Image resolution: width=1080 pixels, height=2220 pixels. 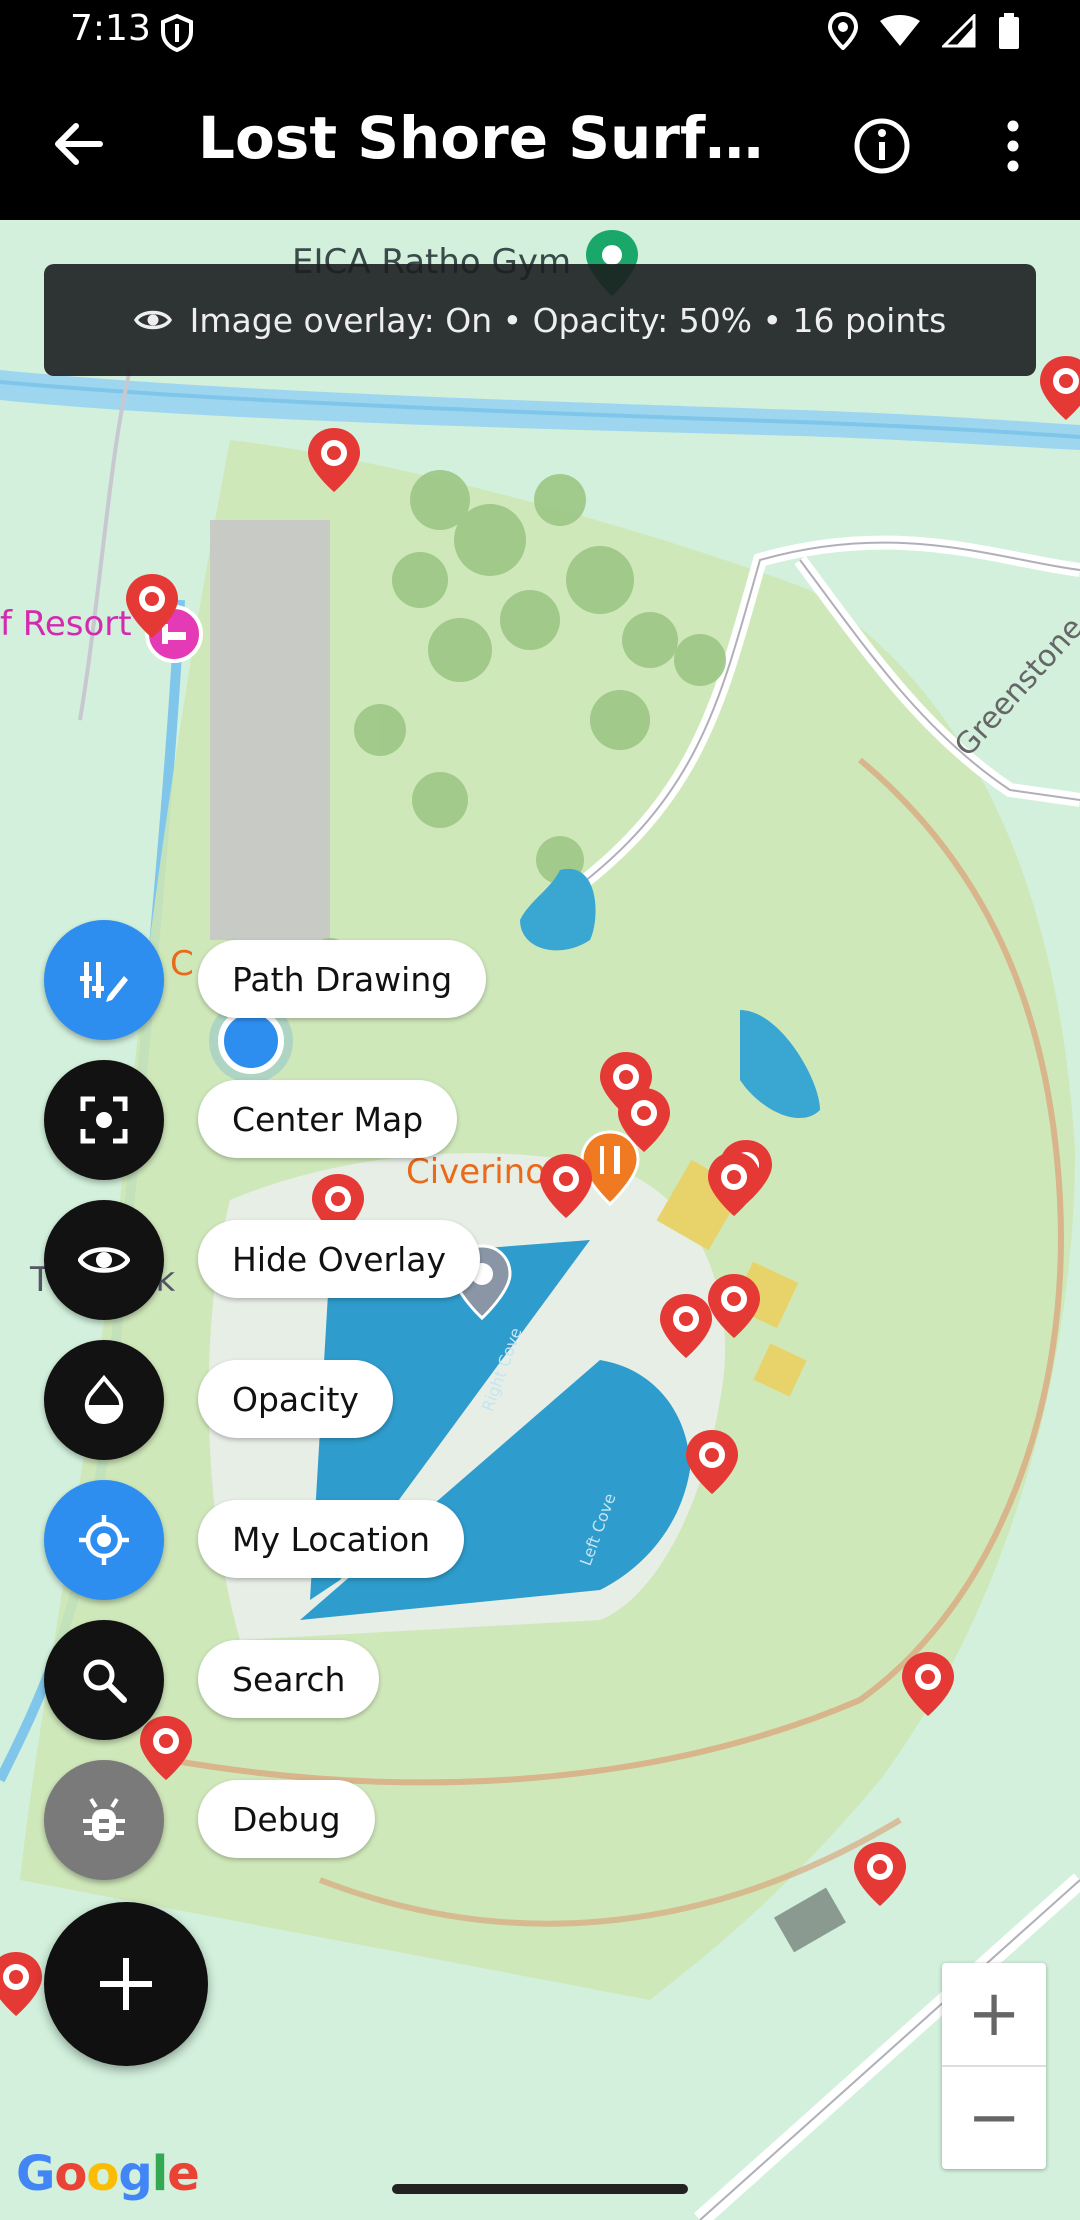 What do you see at coordinates (1009, 31) in the screenshot?
I see `battery-icon` at bounding box center [1009, 31].